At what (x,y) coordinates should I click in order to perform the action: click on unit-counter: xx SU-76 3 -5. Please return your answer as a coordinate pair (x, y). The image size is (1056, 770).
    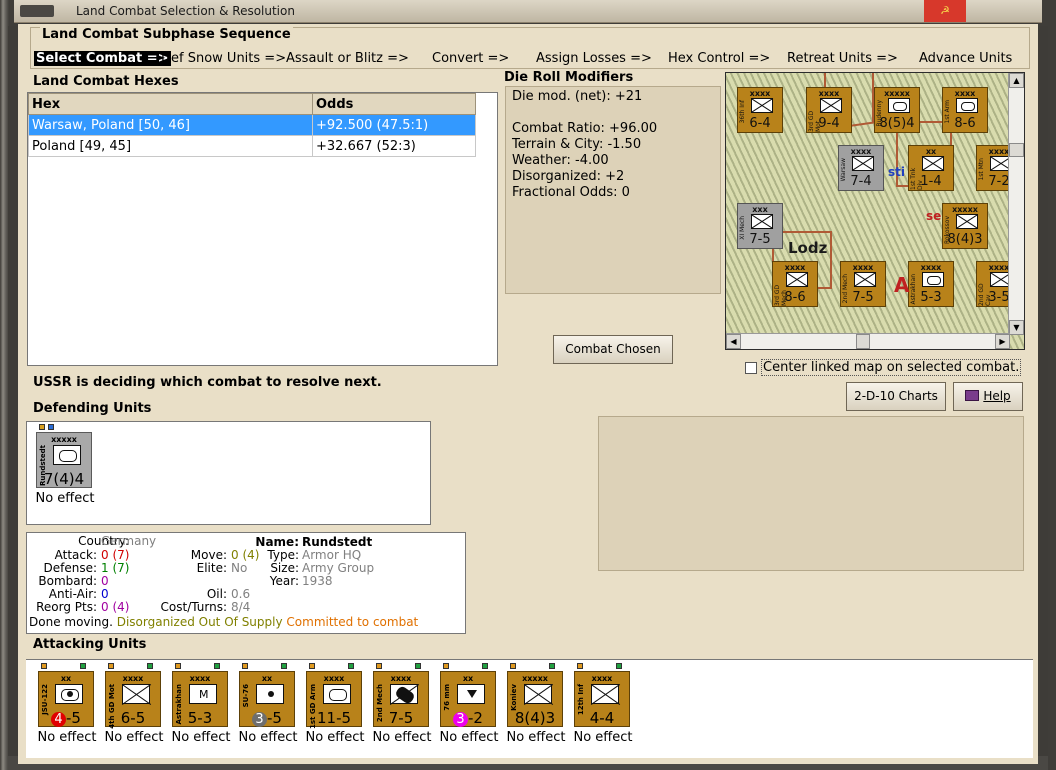
    Looking at the image, I should click on (267, 699).